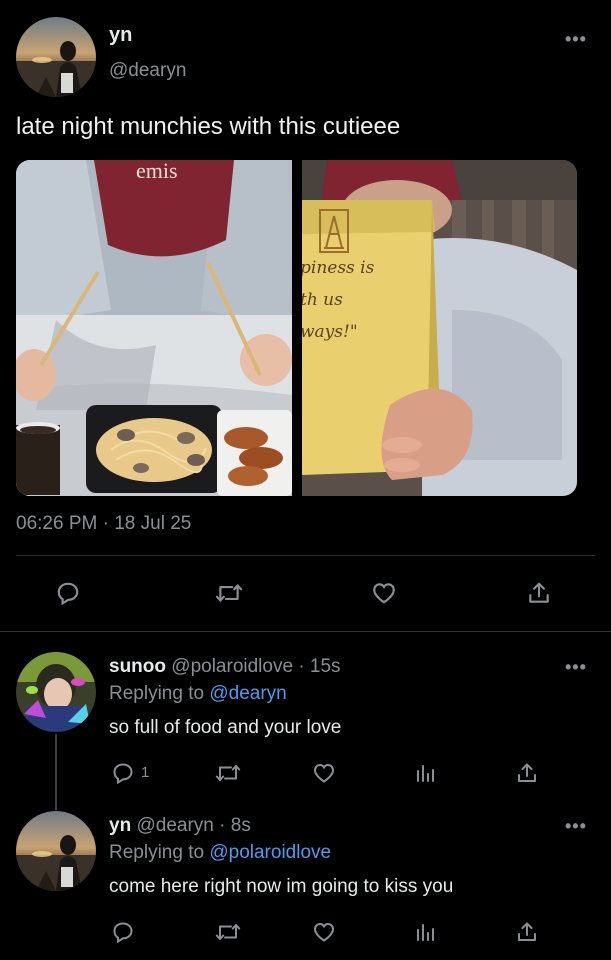 This screenshot has height=960, width=611. I want to click on reply-author-handle: @dearyn, so click(174, 825).